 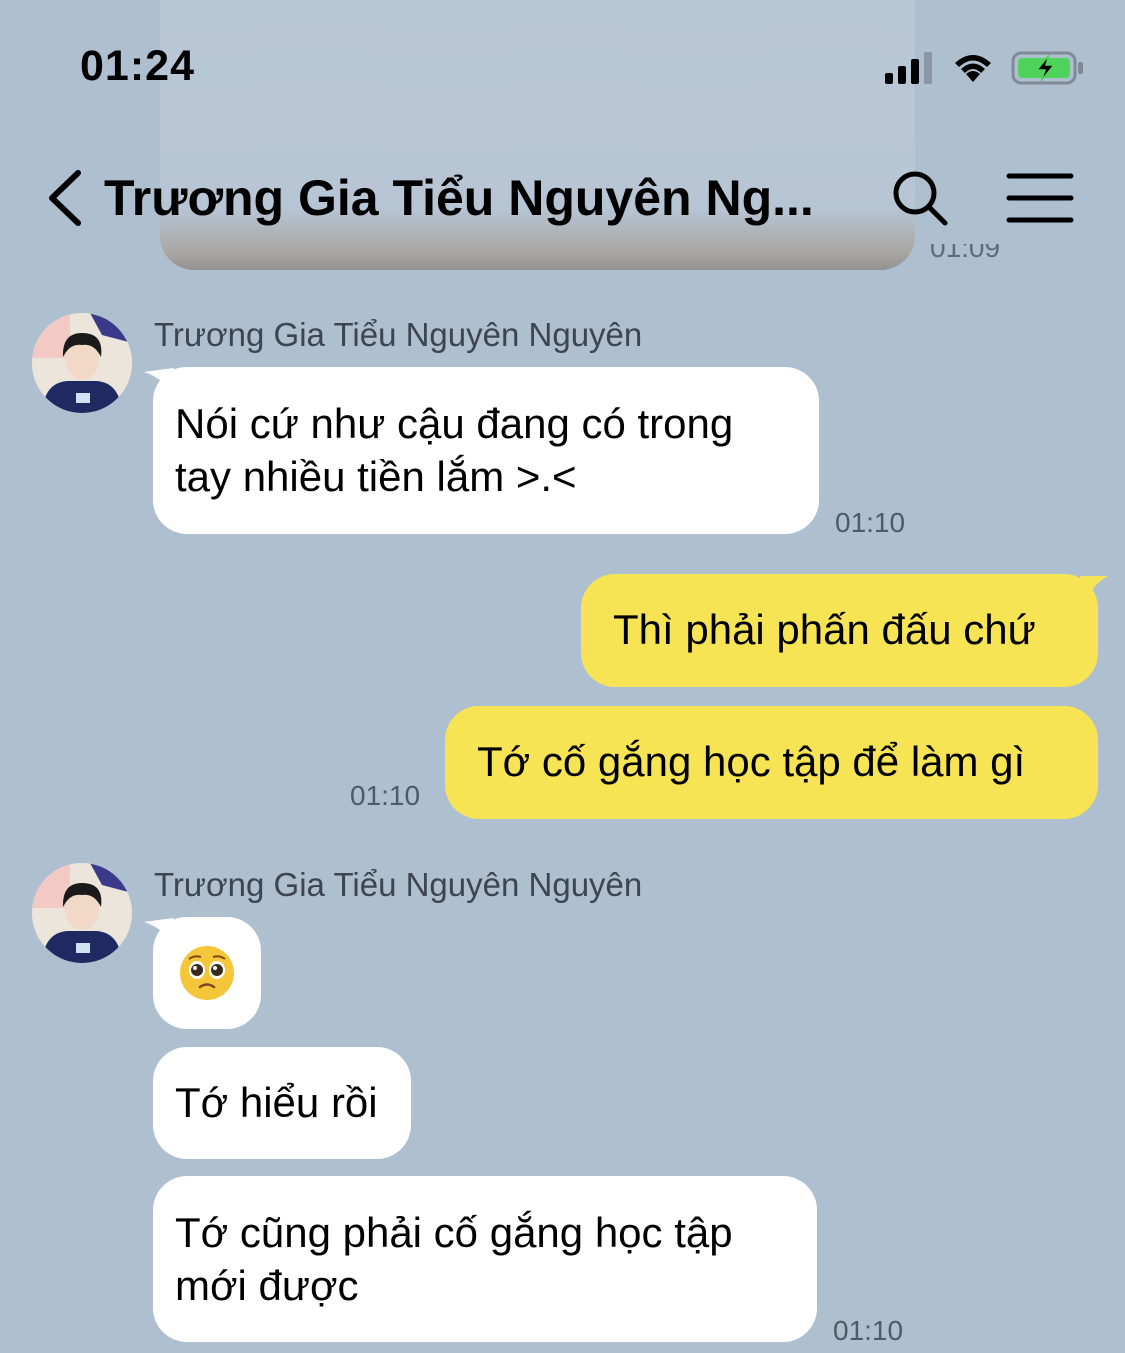 I want to click on message-bubble: Thì phải phấn đấu chứ, so click(x=839, y=630).